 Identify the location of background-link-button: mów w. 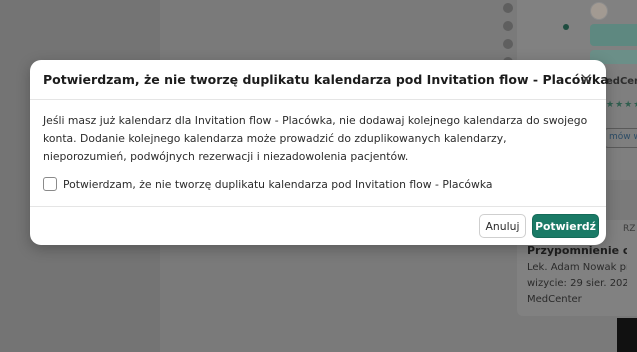
(620, 138).